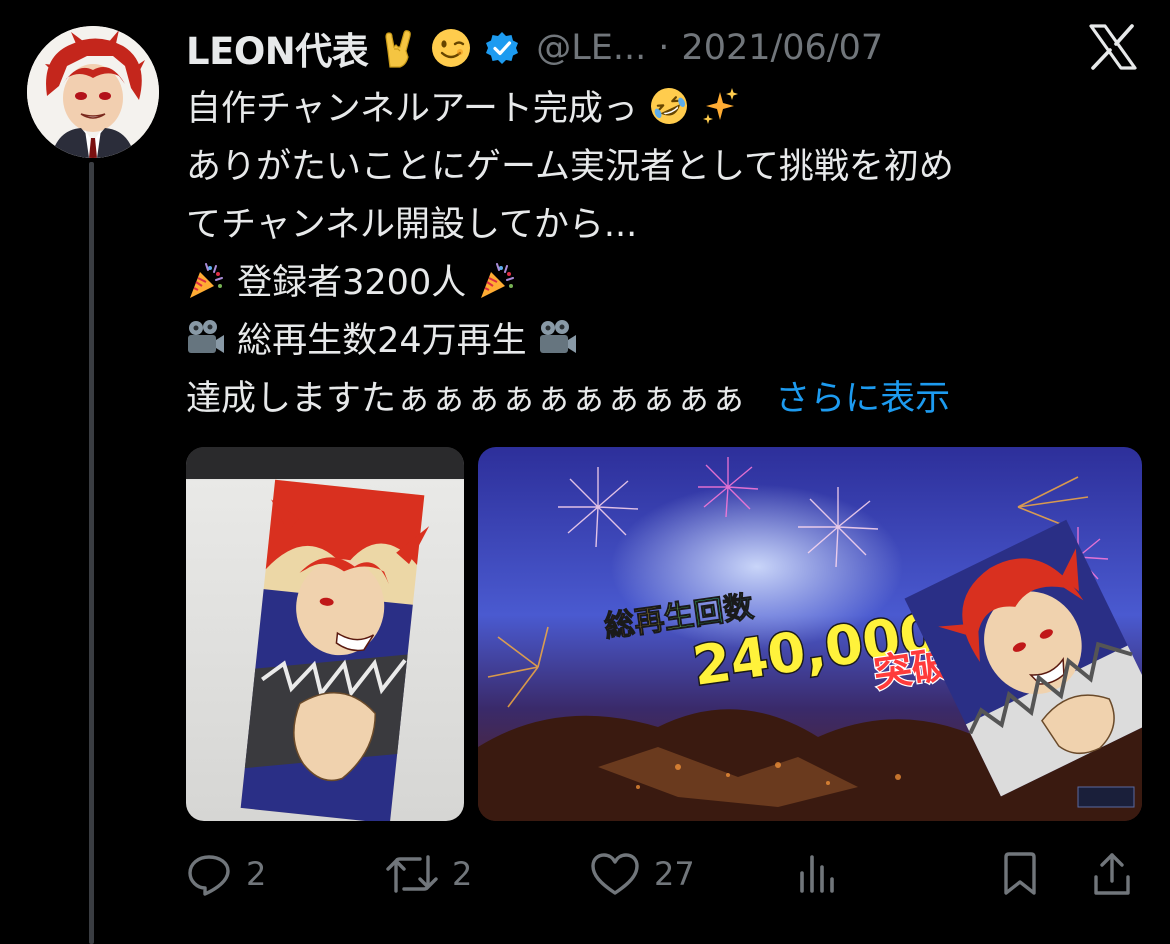  I want to click on media-image-left, so click(325, 634).